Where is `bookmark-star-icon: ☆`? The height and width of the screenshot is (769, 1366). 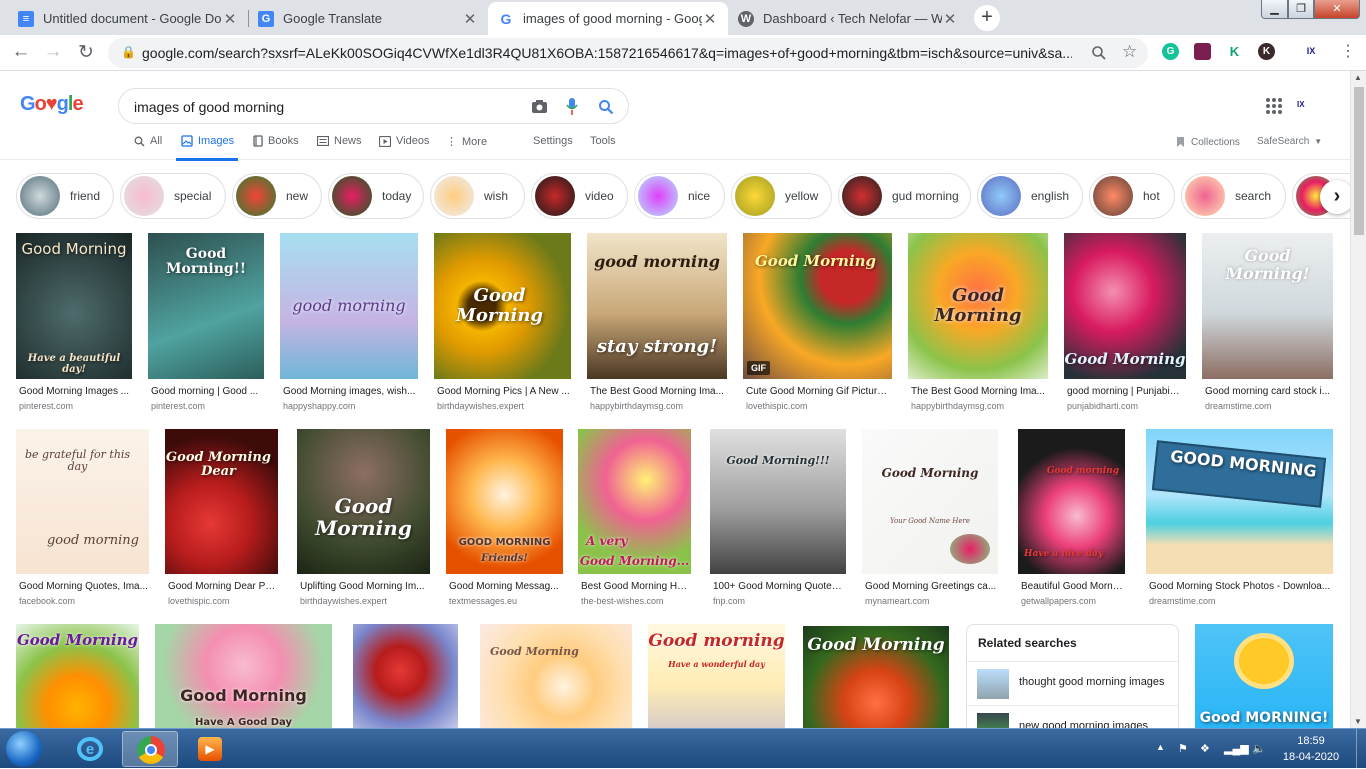
bookmark-star-icon: ☆ is located at coordinates (1129, 52).